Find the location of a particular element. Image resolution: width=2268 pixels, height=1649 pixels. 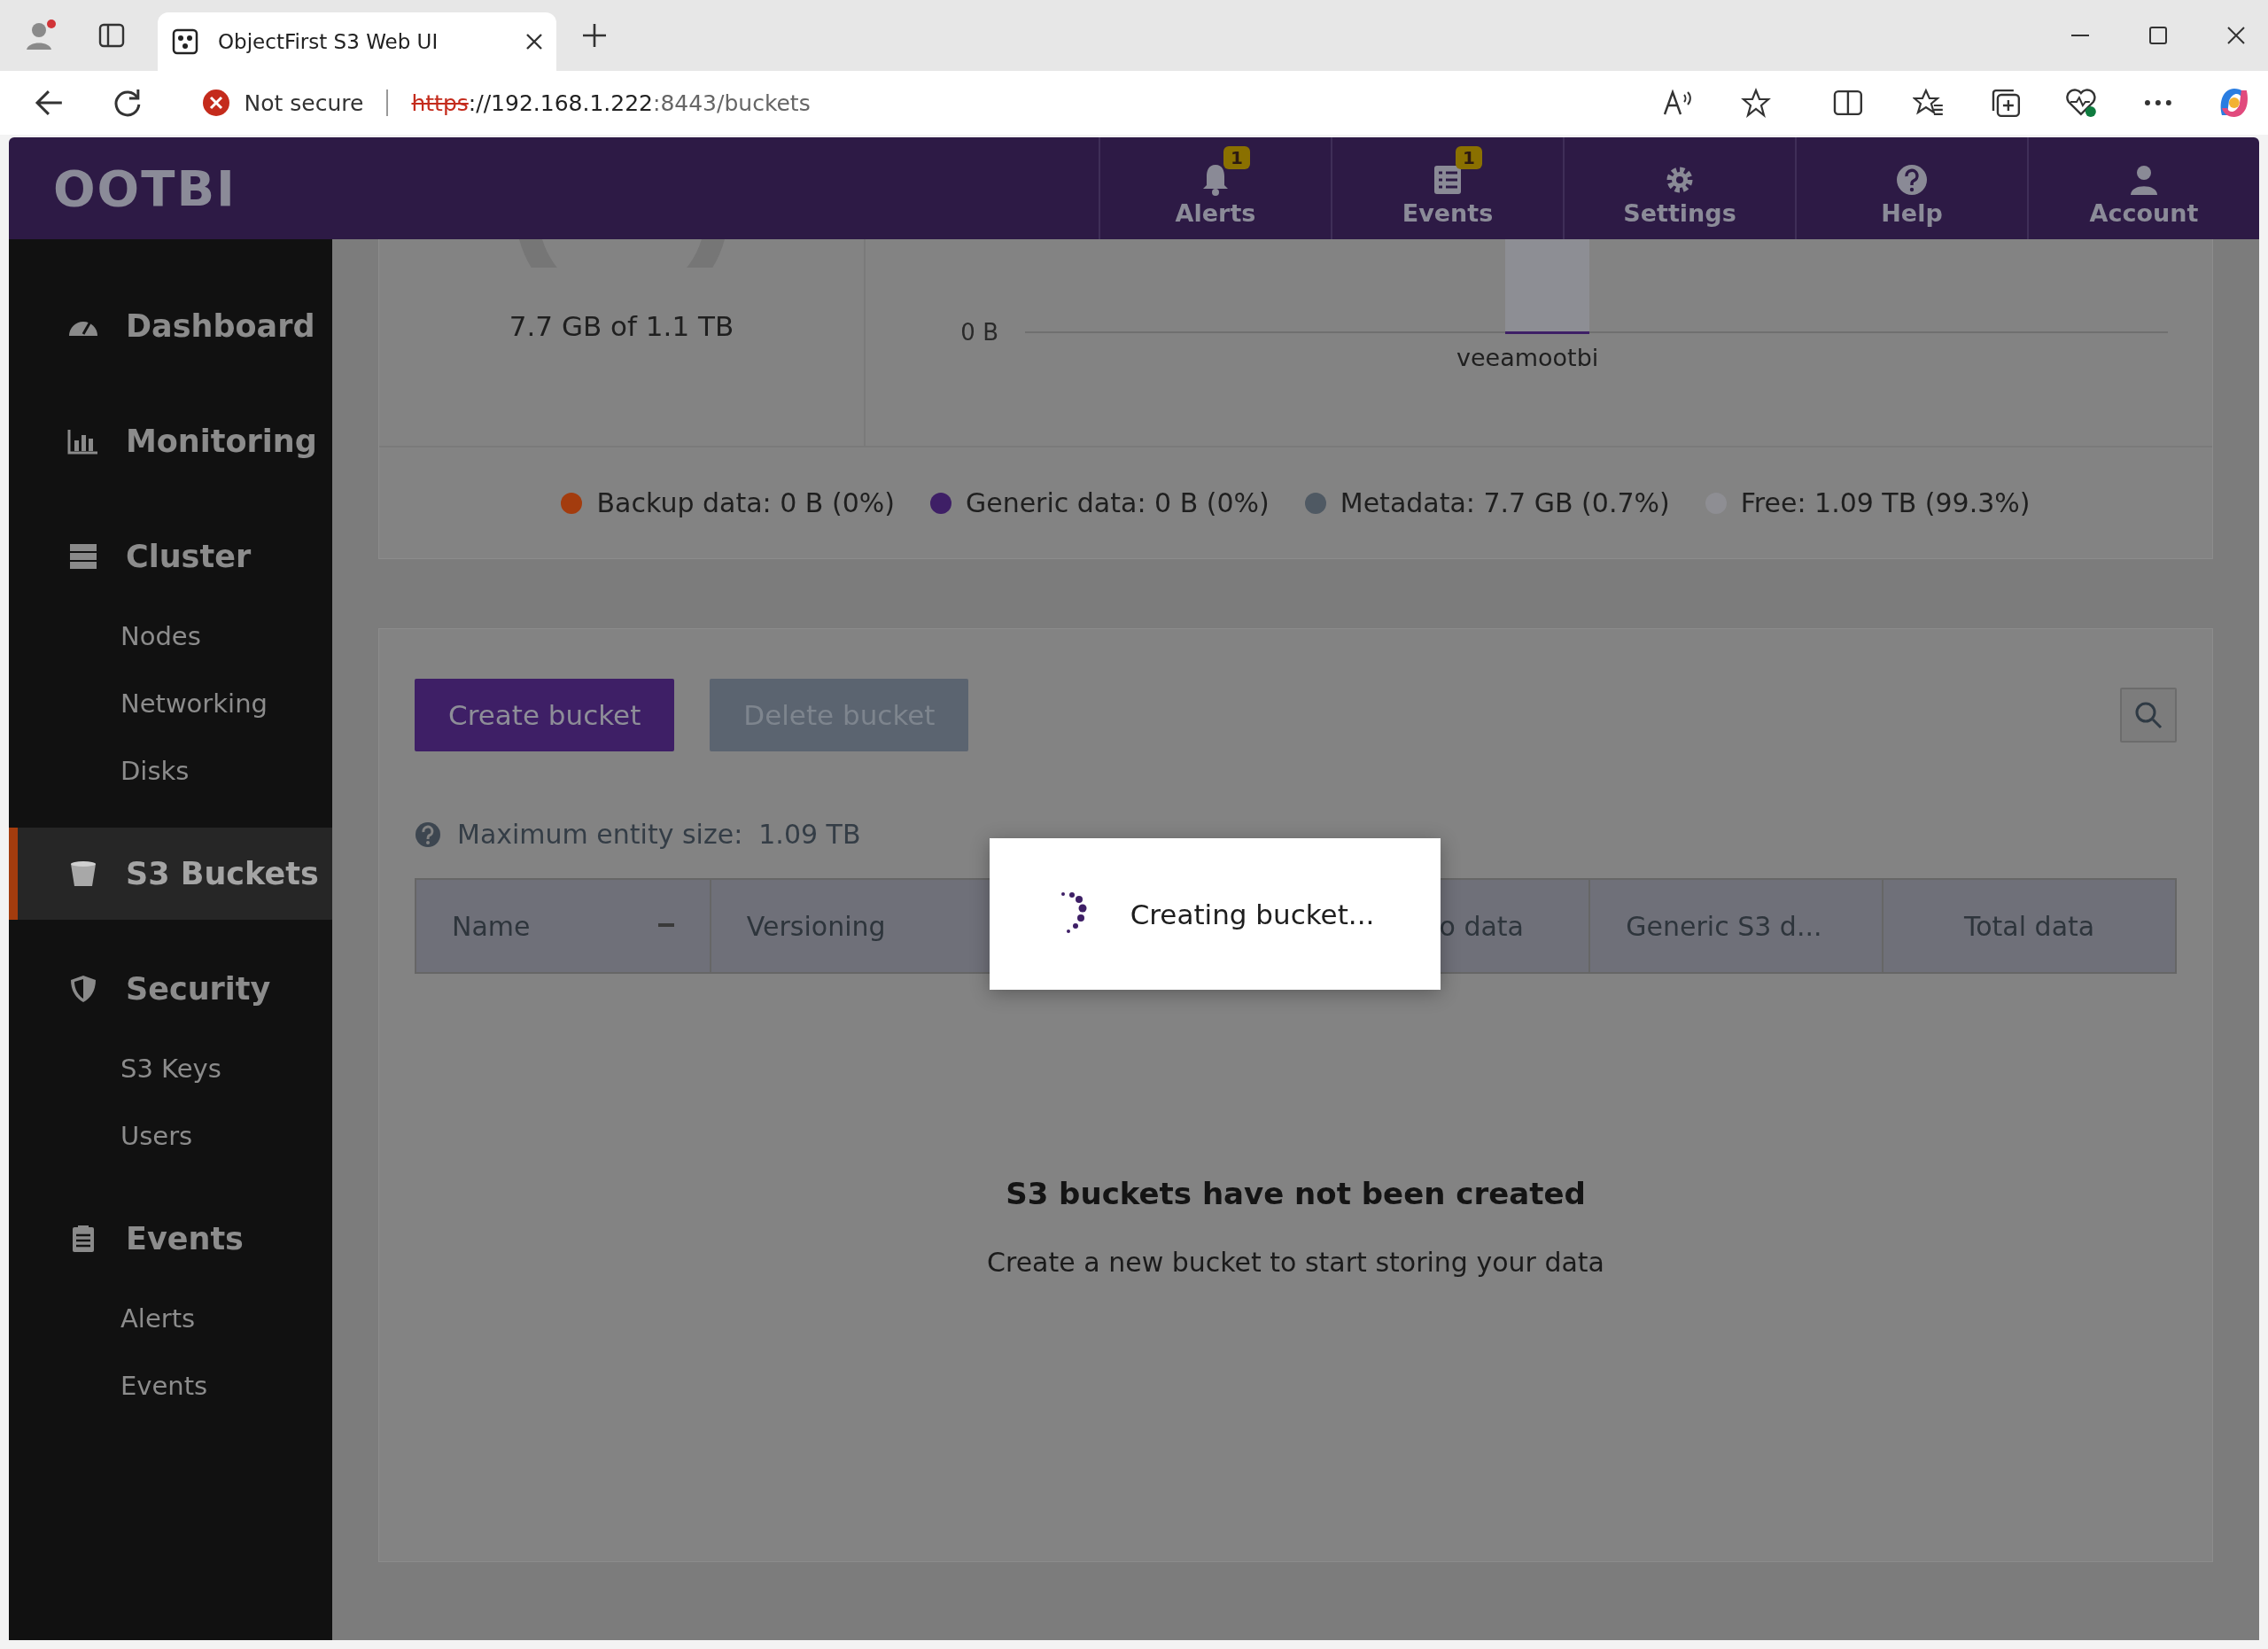

nav-label: Events is located at coordinates (1448, 213).